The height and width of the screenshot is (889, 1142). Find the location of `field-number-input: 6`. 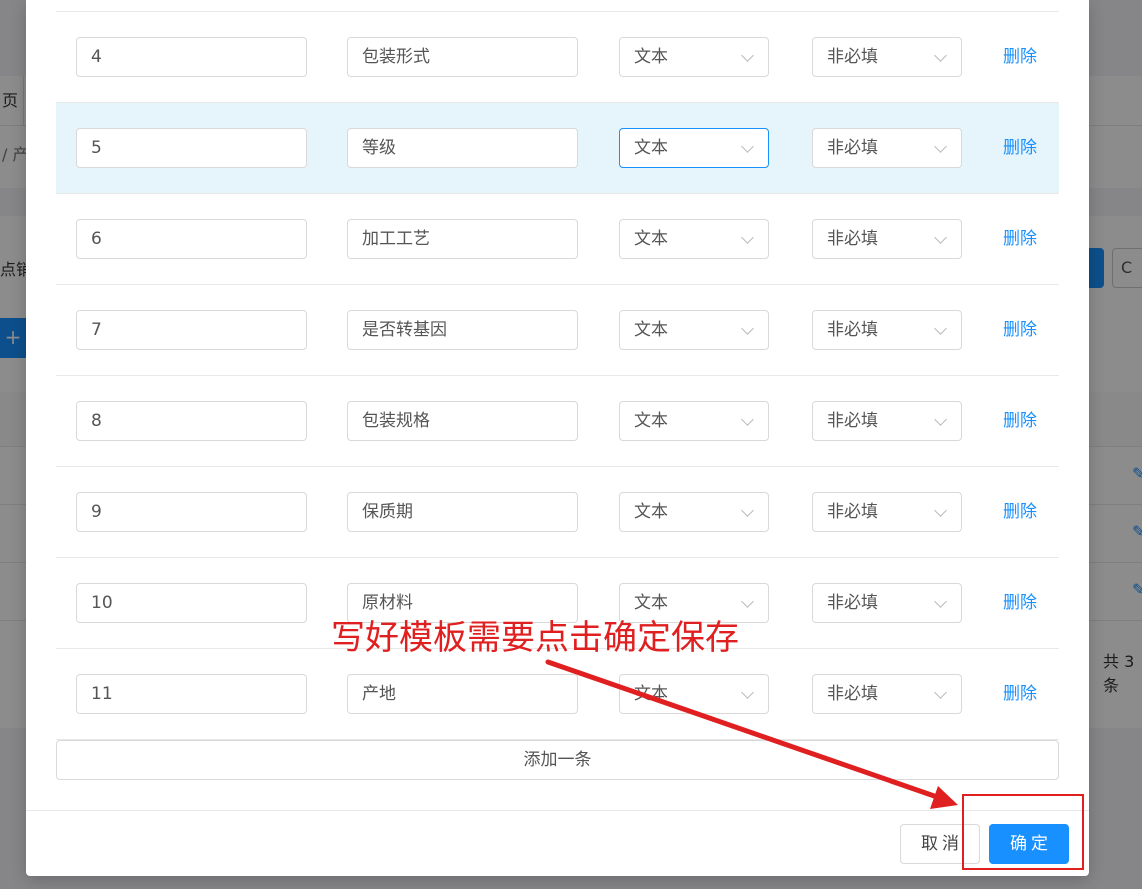

field-number-input: 6 is located at coordinates (191, 239).